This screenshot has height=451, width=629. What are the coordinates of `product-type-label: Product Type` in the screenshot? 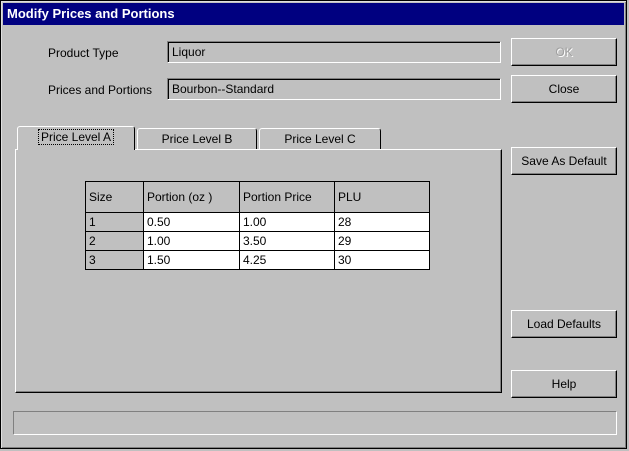 It's located at (83, 53).